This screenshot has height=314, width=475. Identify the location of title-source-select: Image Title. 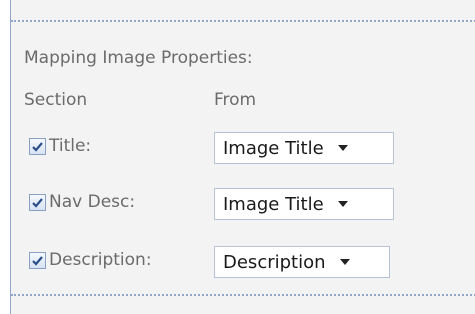
(304, 148).